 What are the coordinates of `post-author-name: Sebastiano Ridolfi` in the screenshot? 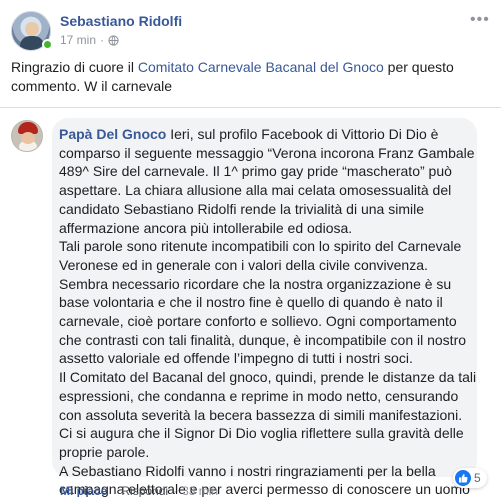 It's located at (121, 21).